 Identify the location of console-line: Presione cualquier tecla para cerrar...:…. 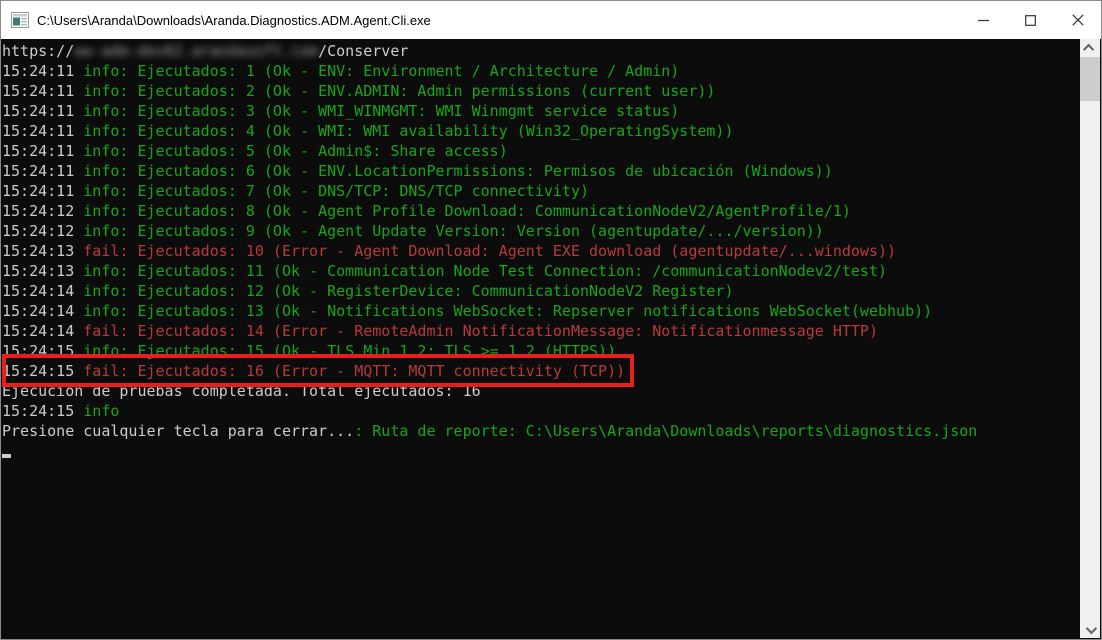
(540, 431).